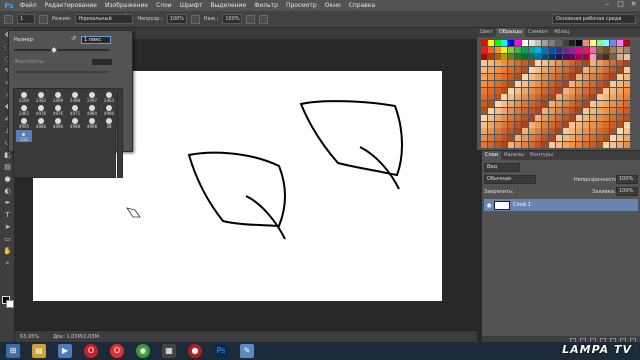 The image size is (640, 360). Describe the element at coordinates (633, 4) in the screenshot. I see `close-icon: ✕` at that location.